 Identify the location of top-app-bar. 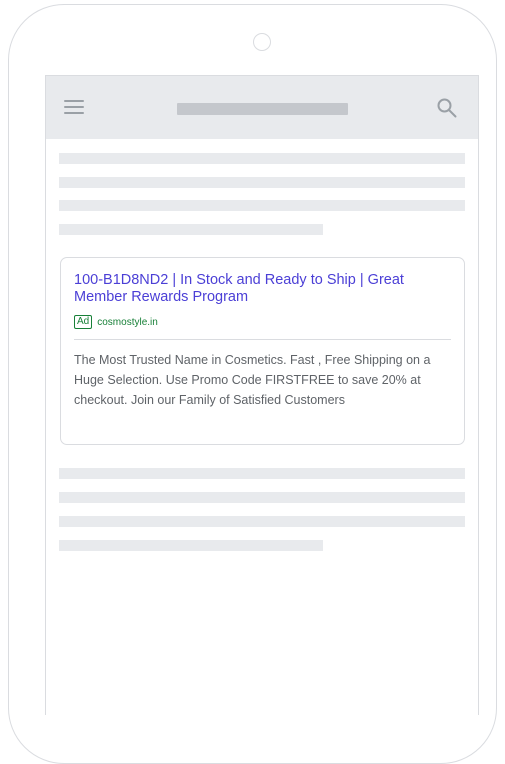
(262, 107).